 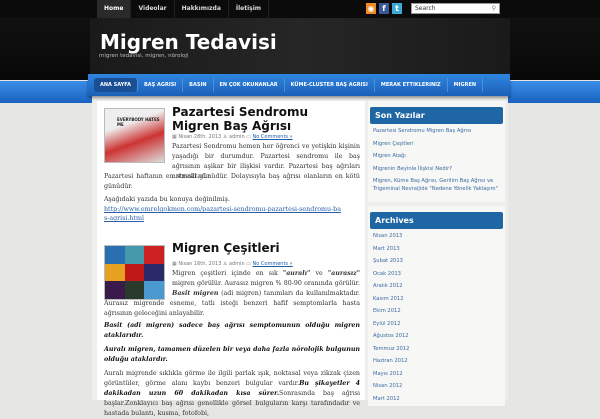 What do you see at coordinates (436, 274) in the screenshot?
I see `archive-link: Ocak 2013` at bounding box center [436, 274].